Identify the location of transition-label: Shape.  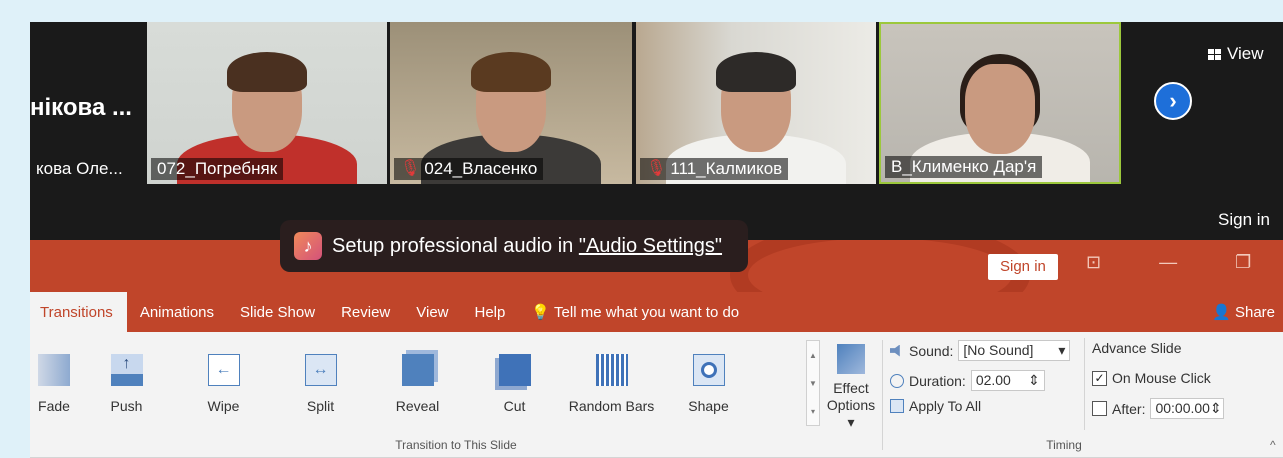
(708, 406).